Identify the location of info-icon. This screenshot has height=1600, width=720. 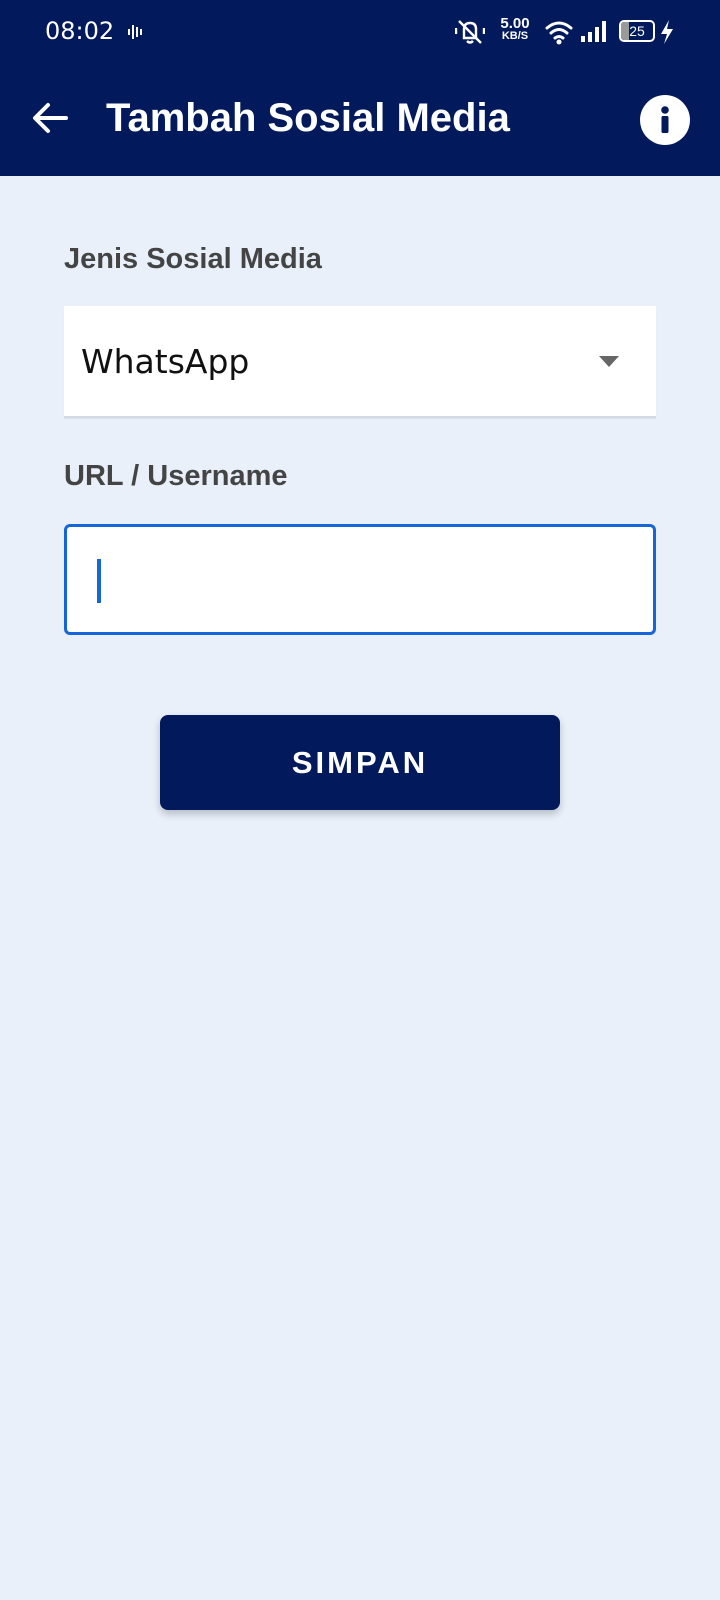
(665, 119).